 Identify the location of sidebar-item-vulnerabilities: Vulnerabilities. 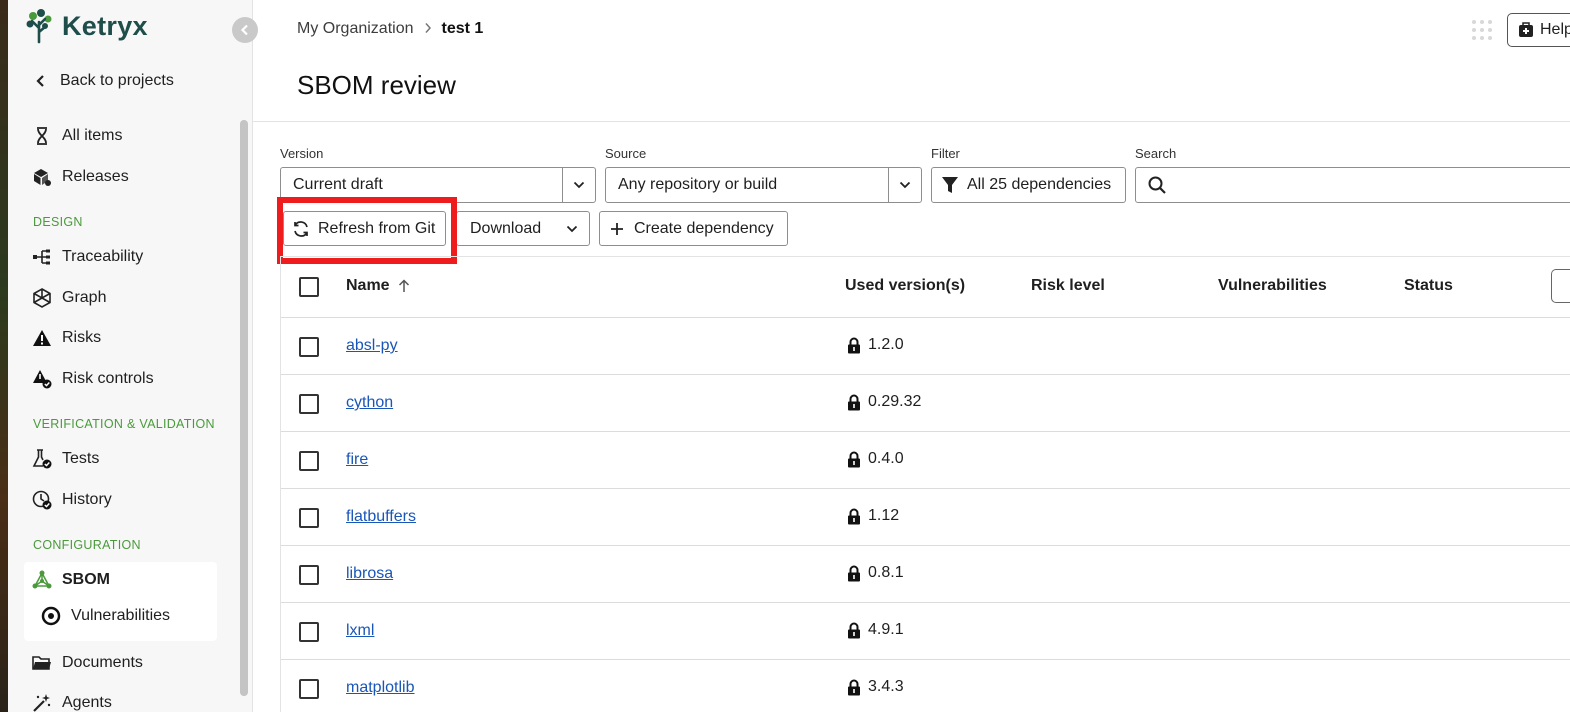
(105, 616).